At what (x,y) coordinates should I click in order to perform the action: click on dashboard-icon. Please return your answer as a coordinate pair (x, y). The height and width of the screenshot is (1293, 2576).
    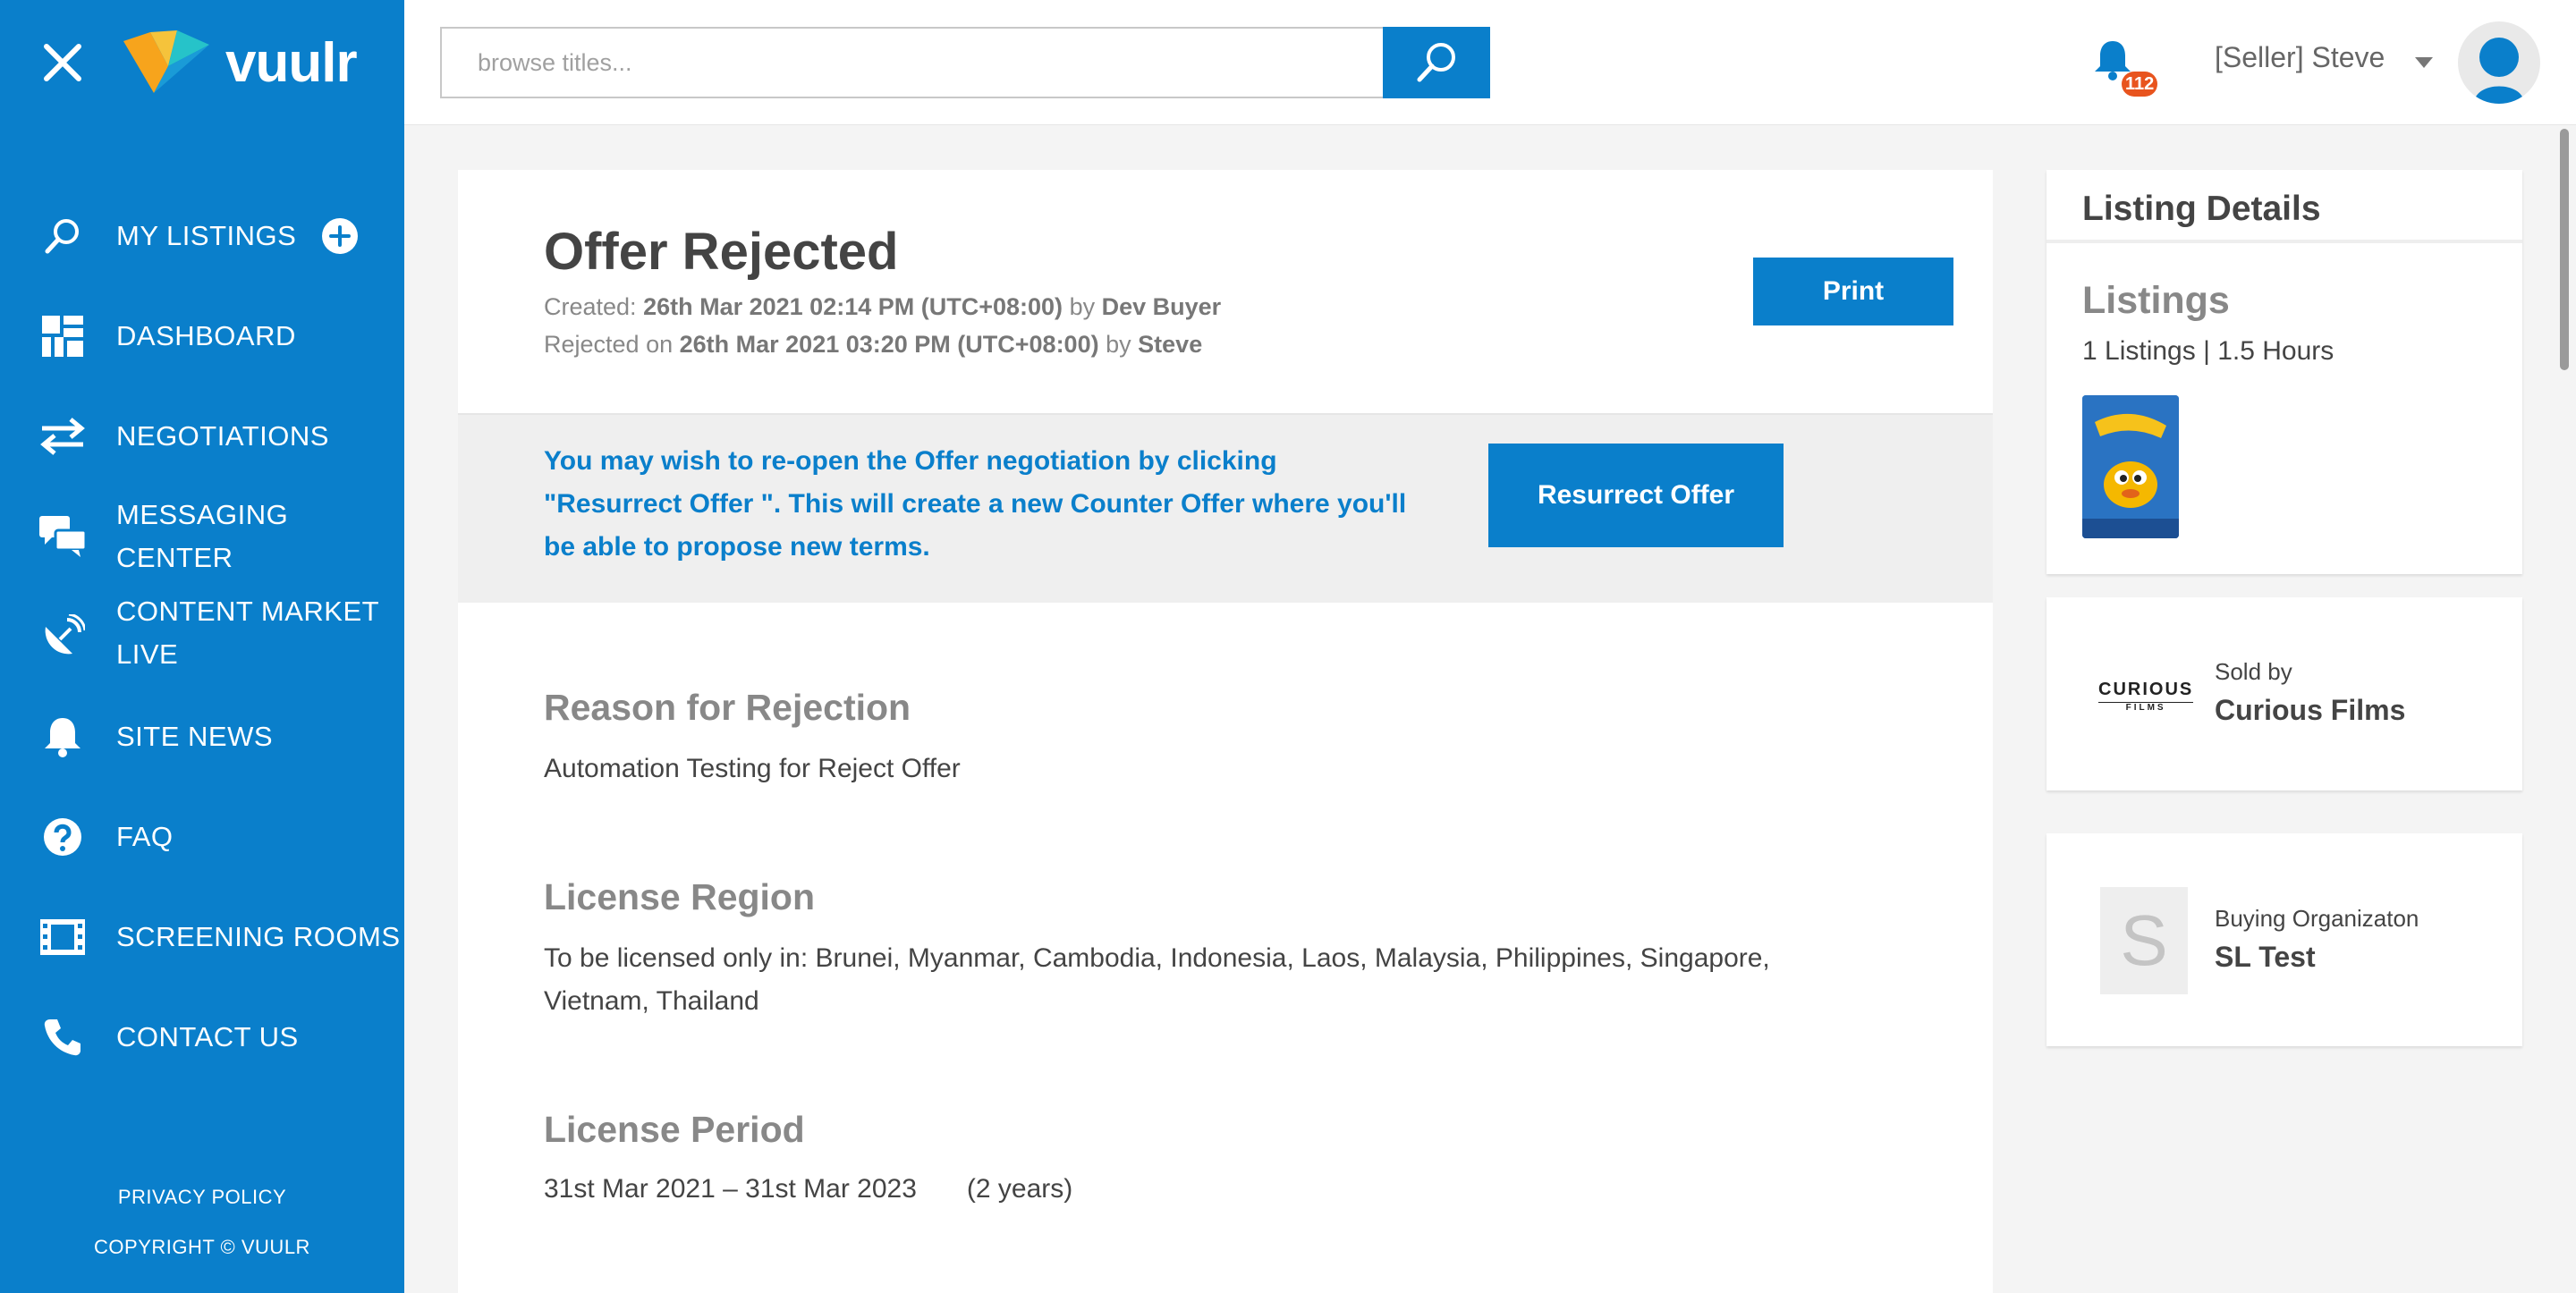
    Looking at the image, I should click on (62, 336).